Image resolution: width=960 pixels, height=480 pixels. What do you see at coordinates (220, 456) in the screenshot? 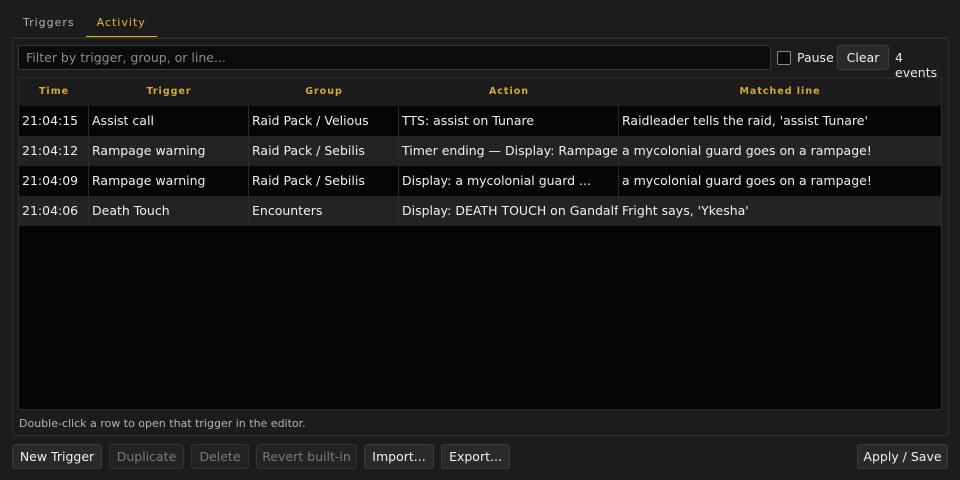
I see `delete-button: Delete` at bounding box center [220, 456].